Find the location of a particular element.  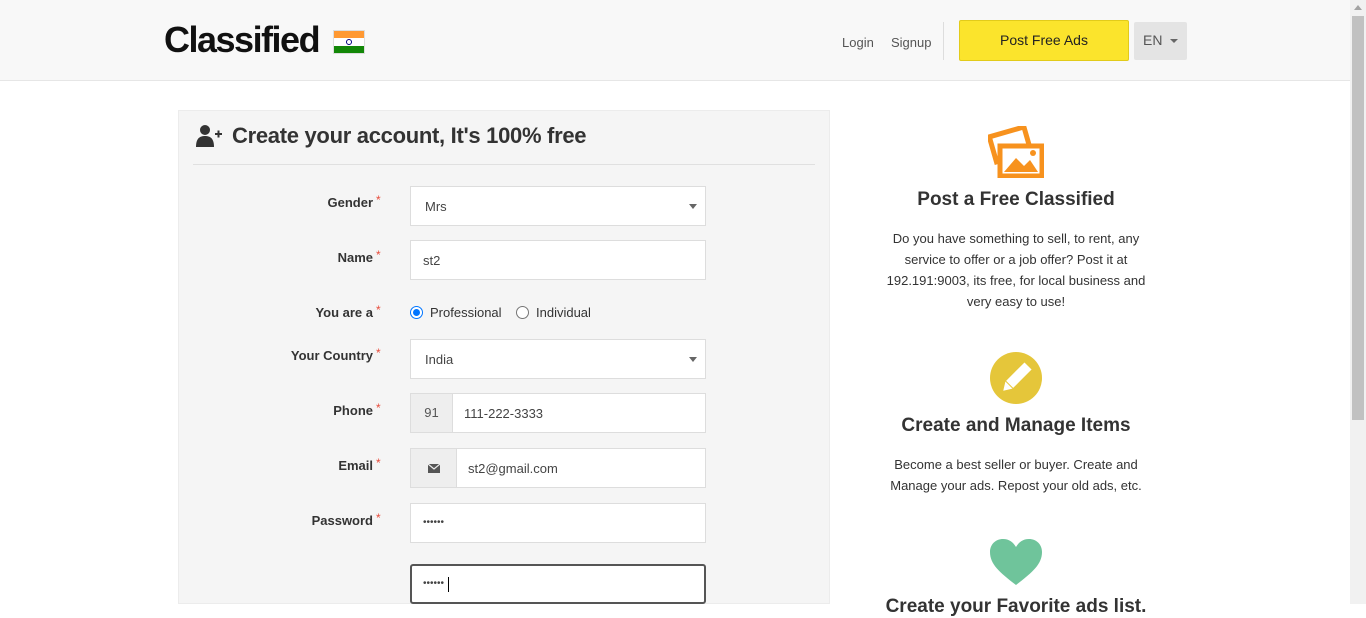

gender-label: Gender is located at coordinates (350, 202).